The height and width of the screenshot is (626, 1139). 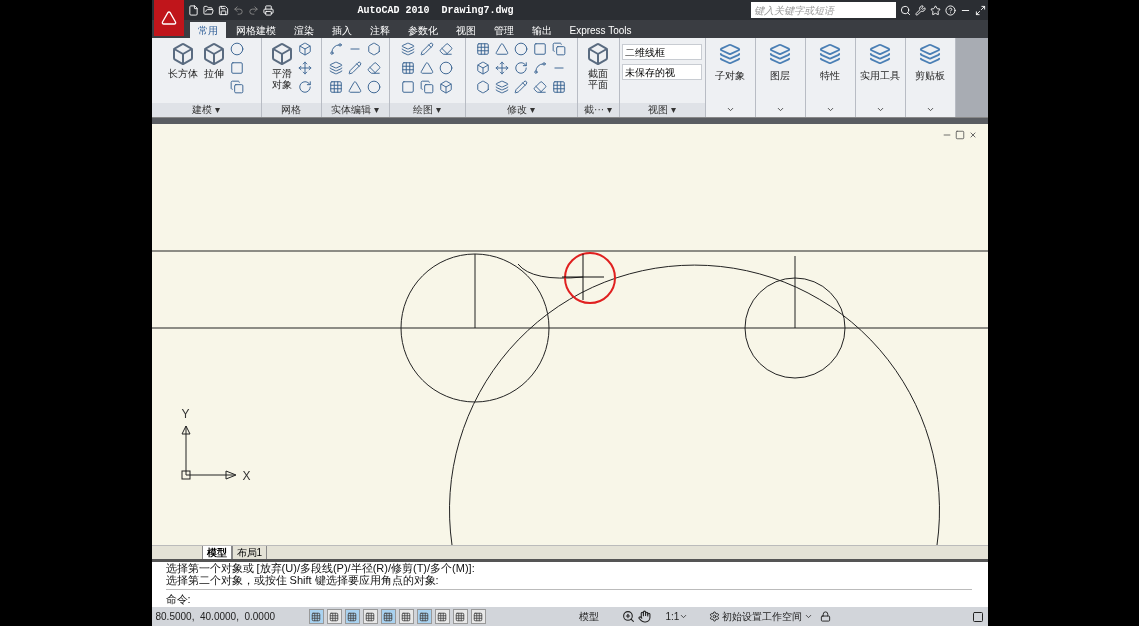 What do you see at coordinates (644, 616) in the screenshot?
I see `hand-icon` at bounding box center [644, 616].